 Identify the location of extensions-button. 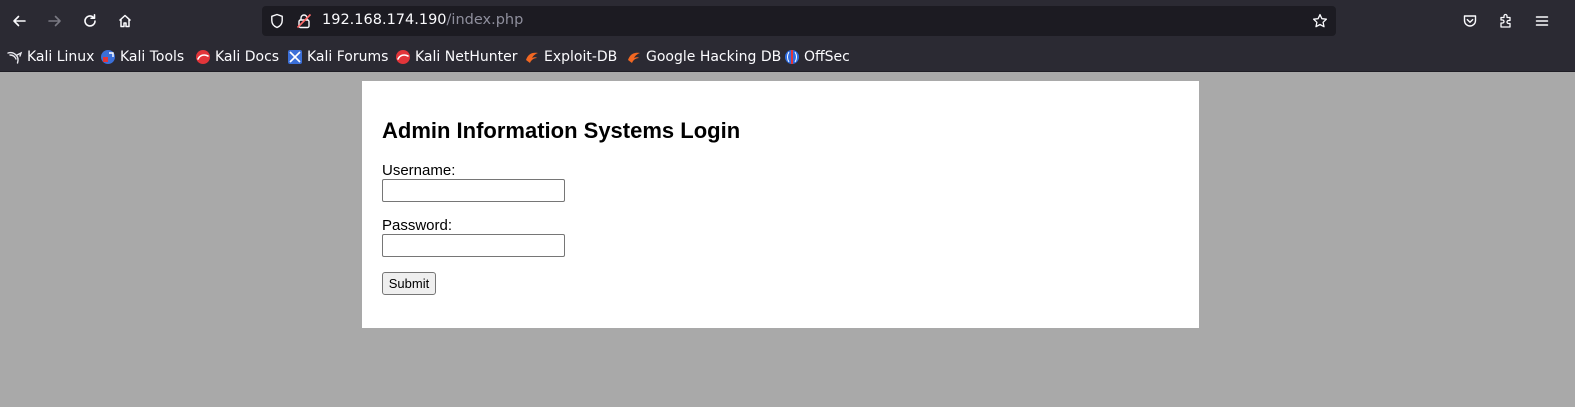
(1506, 21).